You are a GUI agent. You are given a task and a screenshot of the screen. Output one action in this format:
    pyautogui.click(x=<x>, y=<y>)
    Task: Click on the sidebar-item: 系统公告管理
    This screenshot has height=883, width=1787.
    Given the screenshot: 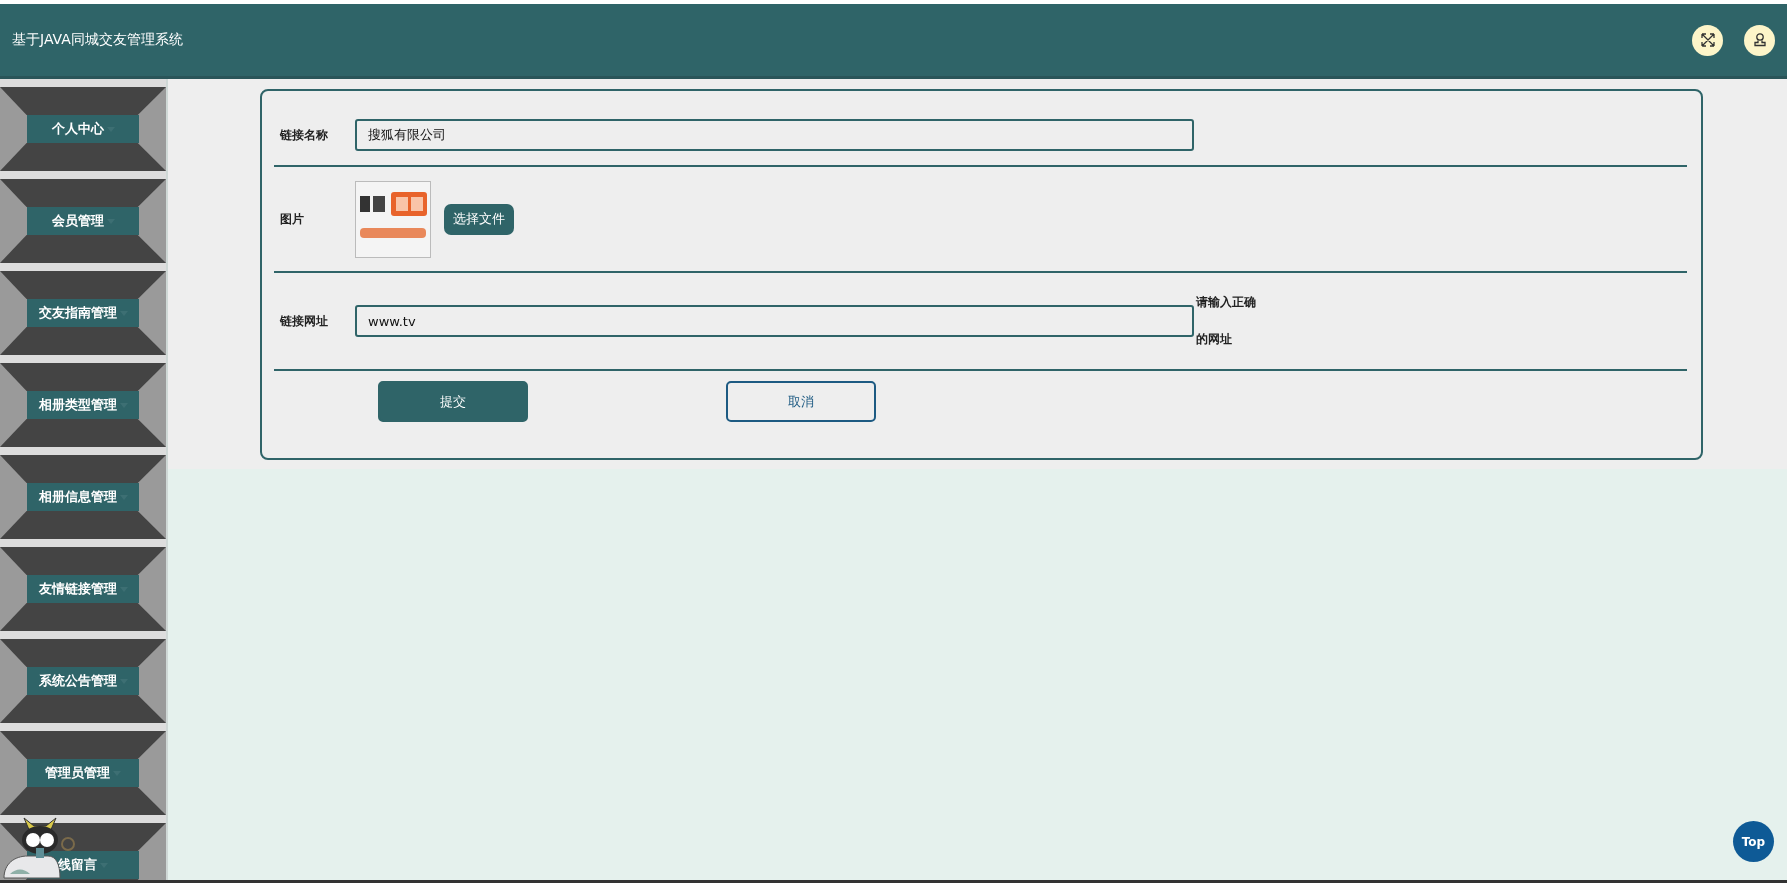 What is the action you would take?
    pyautogui.click(x=83, y=681)
    